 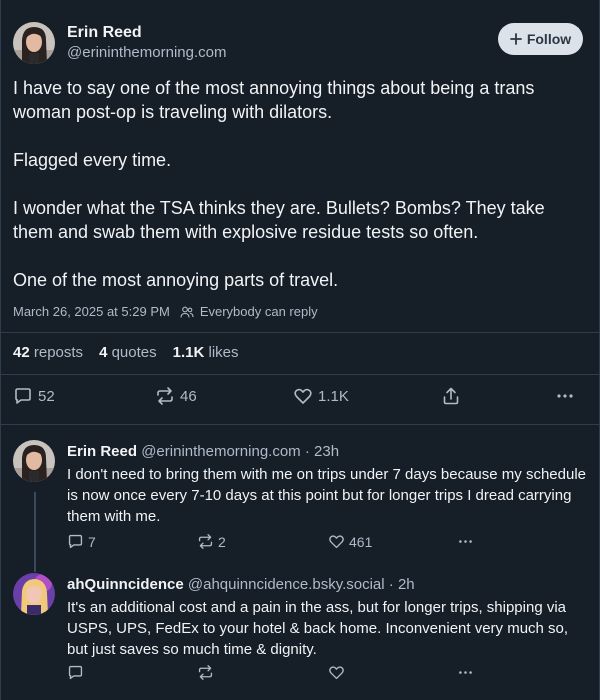 I want to click on post-timestamp: March 26, 2025 at 5:29 PM, so click(x=91, y=311).